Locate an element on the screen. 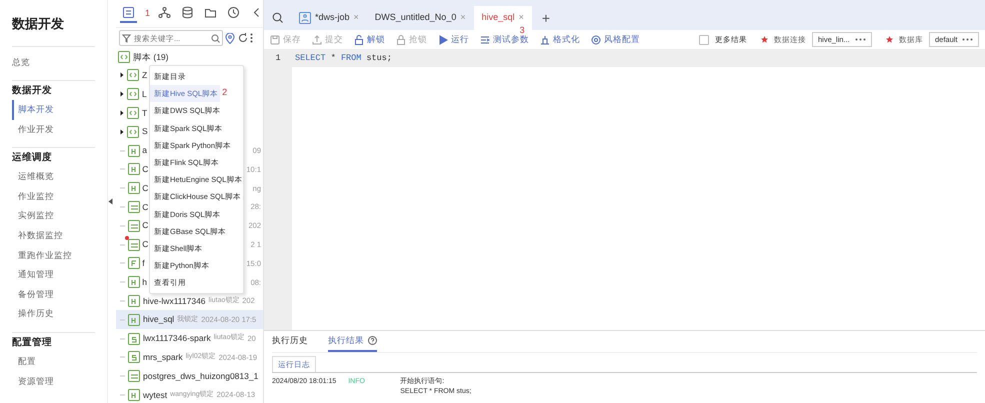  line-number: 1 is located at coordinates (278, 58).